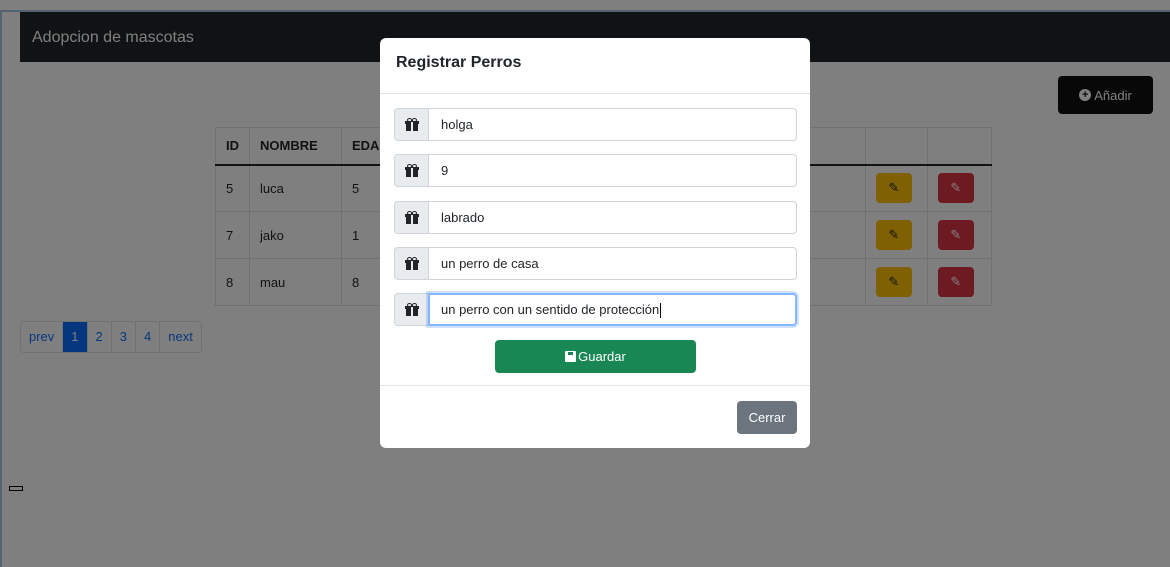 Image resolution: width=1170 pixels, height=567 pixels. What do you see at coordinates (571, 356) in the screenshot?
I see `floppy-icon` at bounding box center [571, 356].